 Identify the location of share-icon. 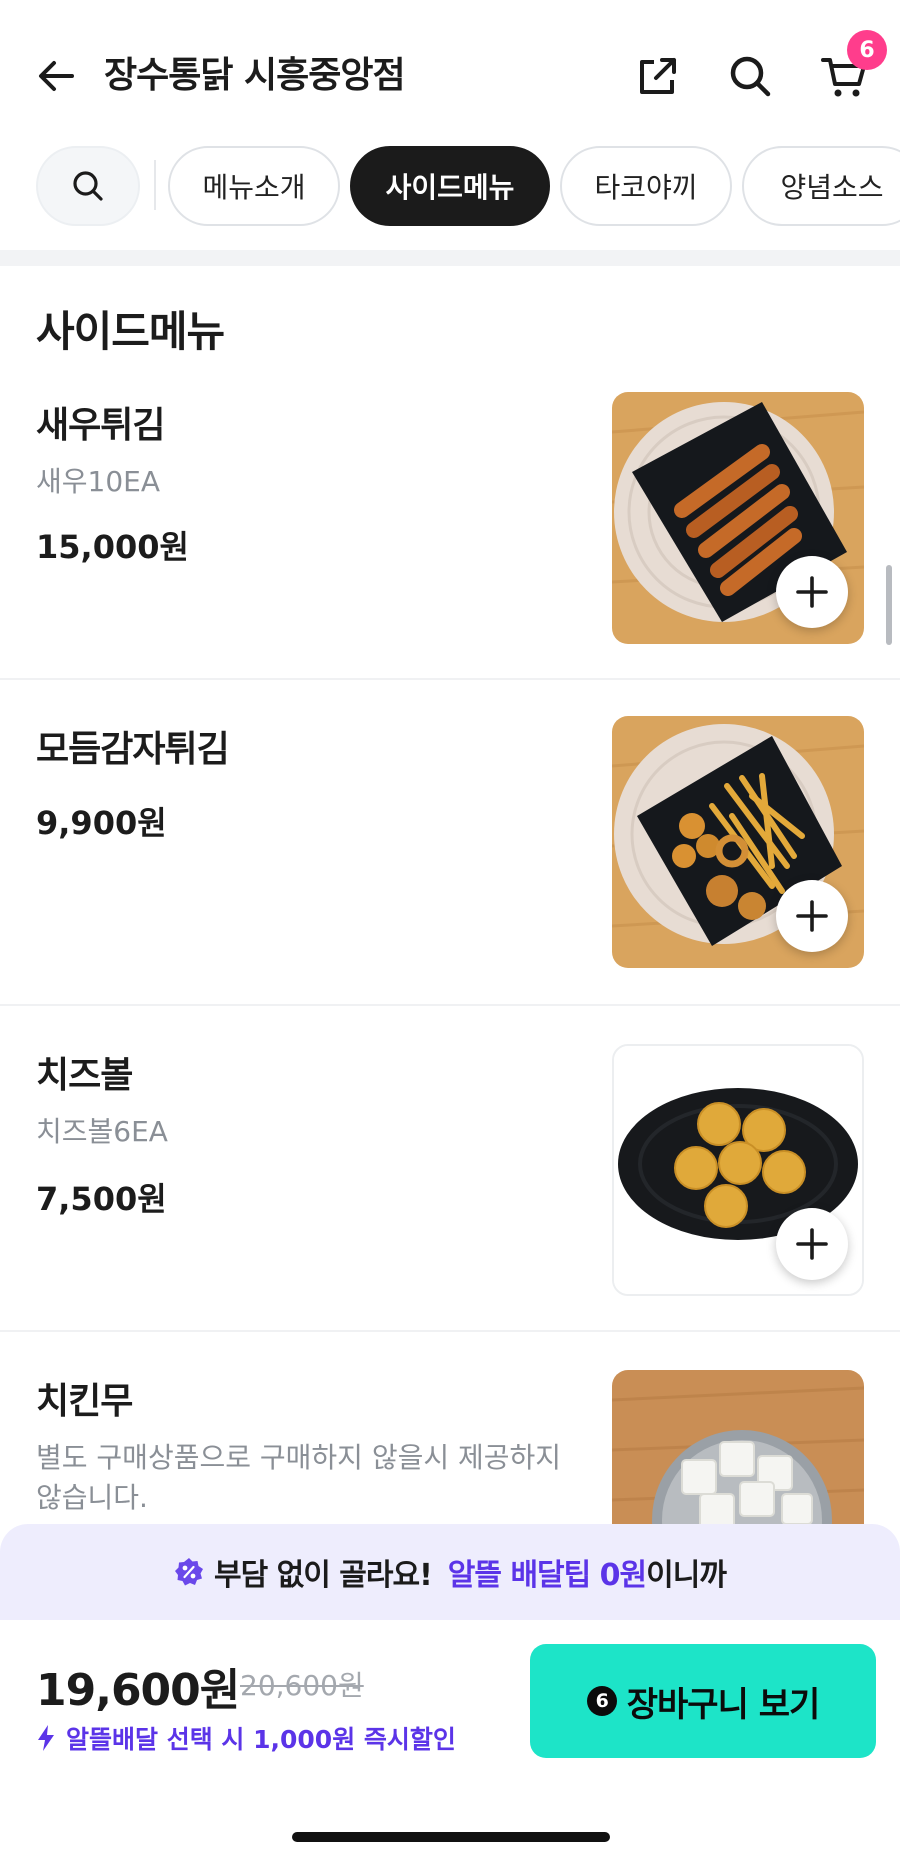
(658, 76).